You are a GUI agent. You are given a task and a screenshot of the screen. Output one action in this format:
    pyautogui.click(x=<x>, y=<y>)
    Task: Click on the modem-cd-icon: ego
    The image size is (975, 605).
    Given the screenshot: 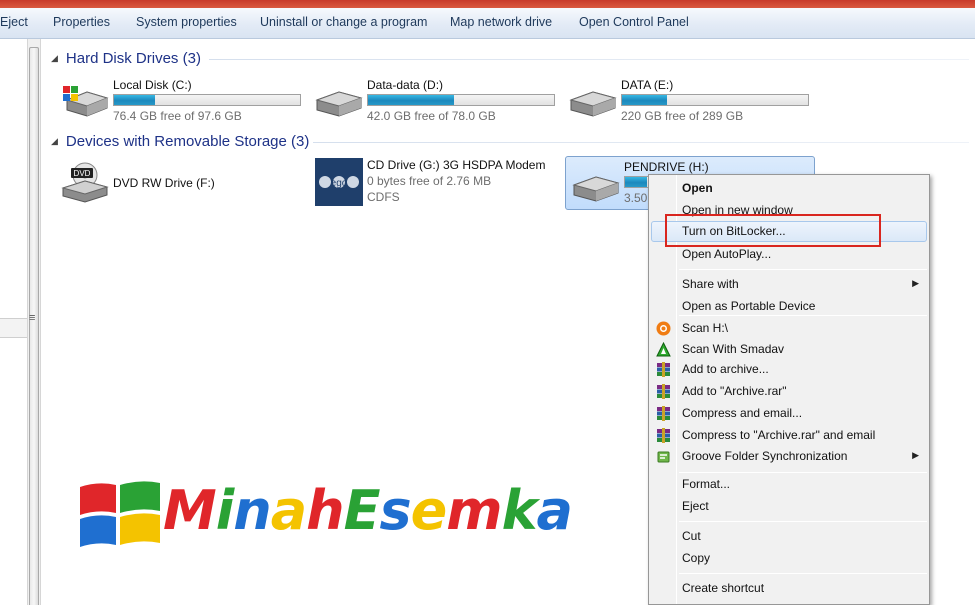 What is the action you would take?
    pyautogui.click(x=339, y=182)
    